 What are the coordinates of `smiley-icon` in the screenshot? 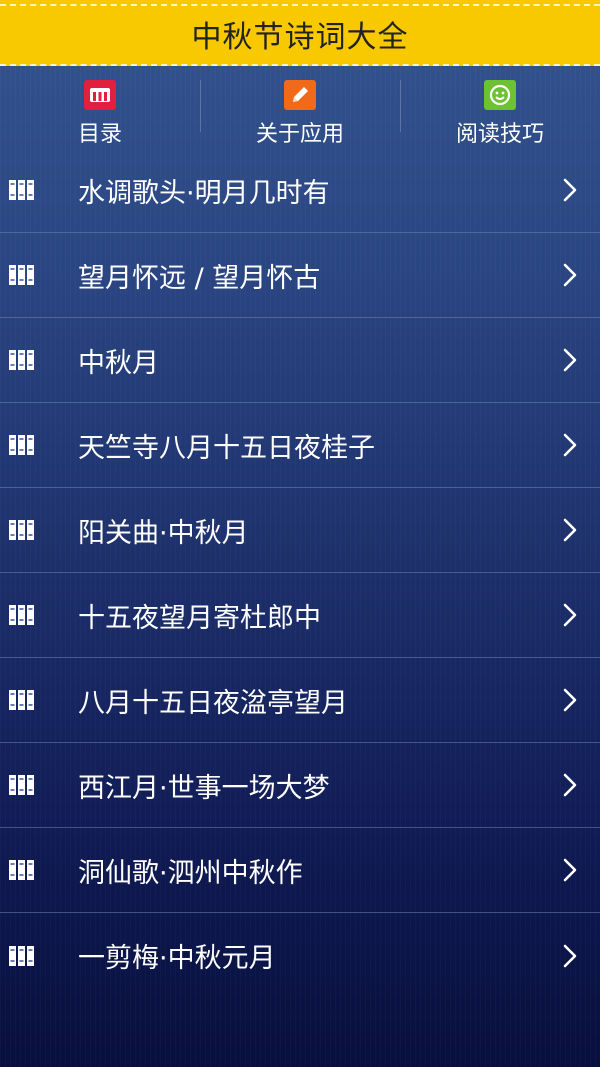 It's located at (500, 95).